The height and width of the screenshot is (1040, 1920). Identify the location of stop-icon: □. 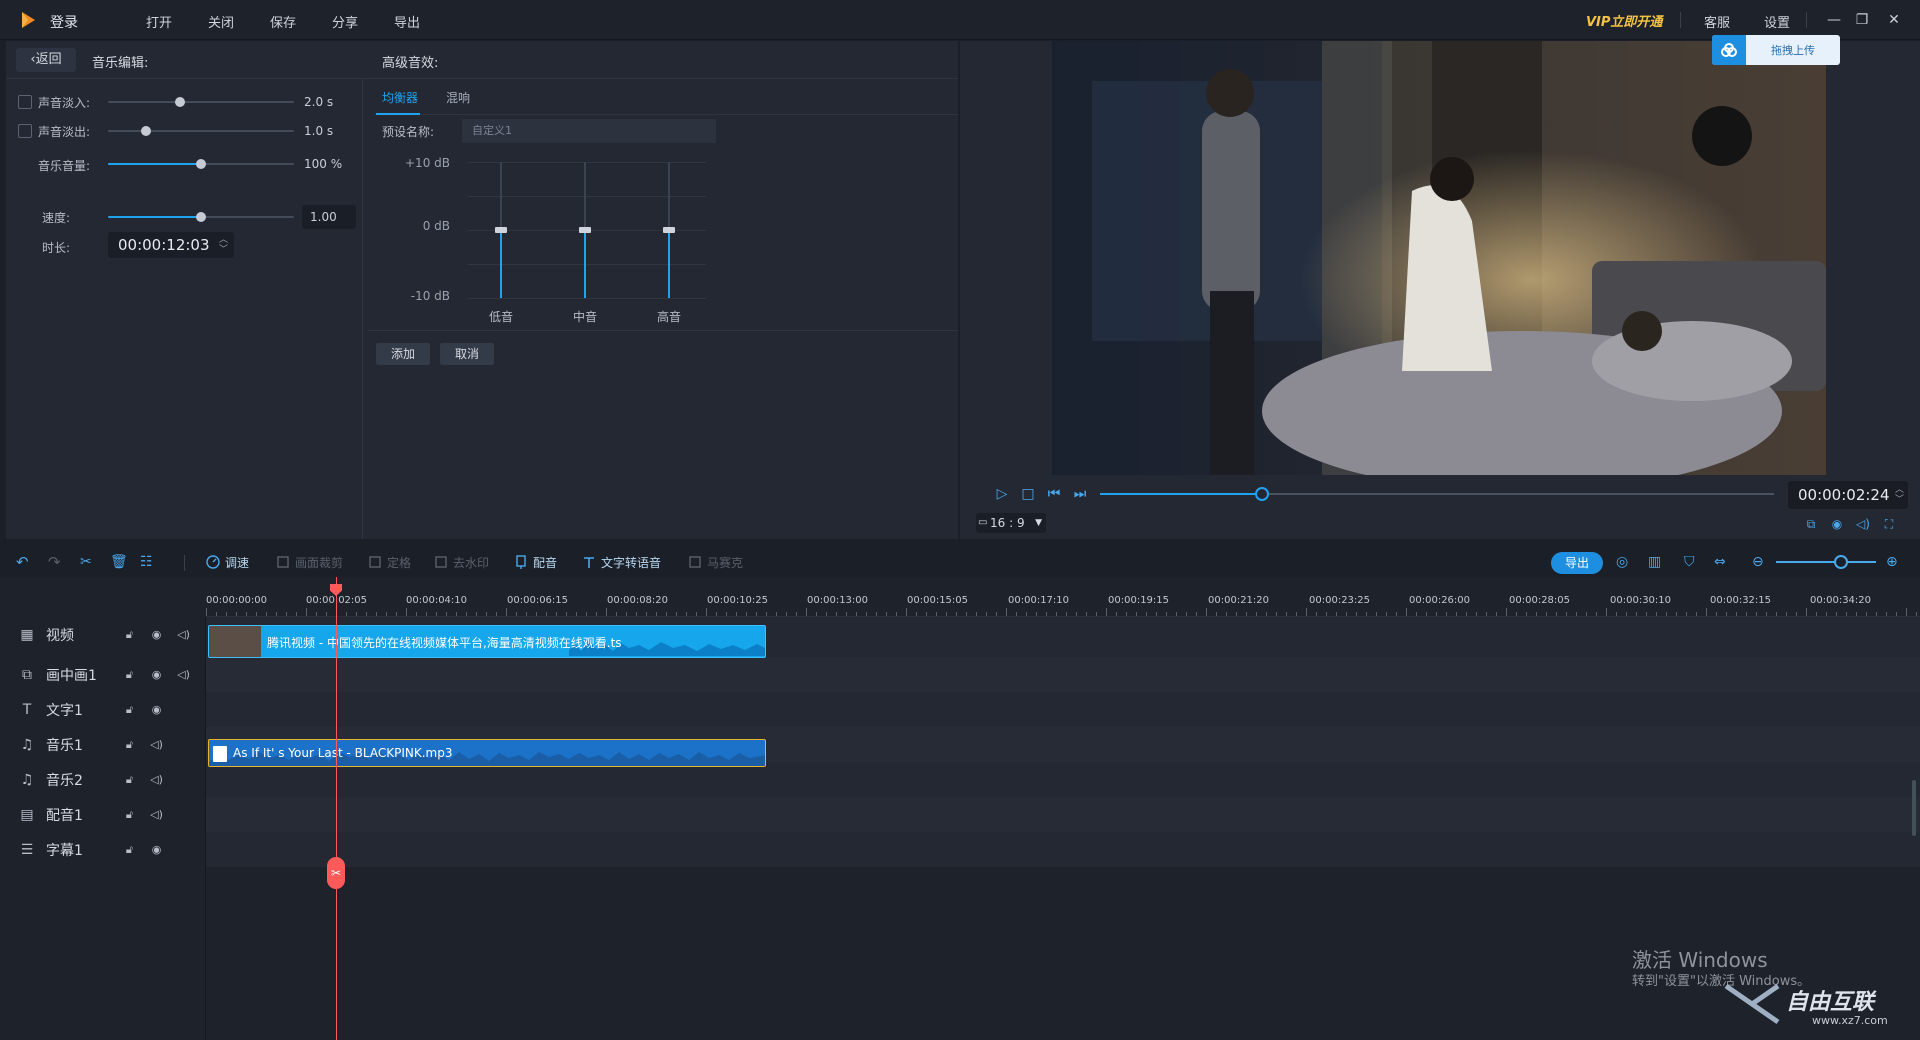
(1028, 494).